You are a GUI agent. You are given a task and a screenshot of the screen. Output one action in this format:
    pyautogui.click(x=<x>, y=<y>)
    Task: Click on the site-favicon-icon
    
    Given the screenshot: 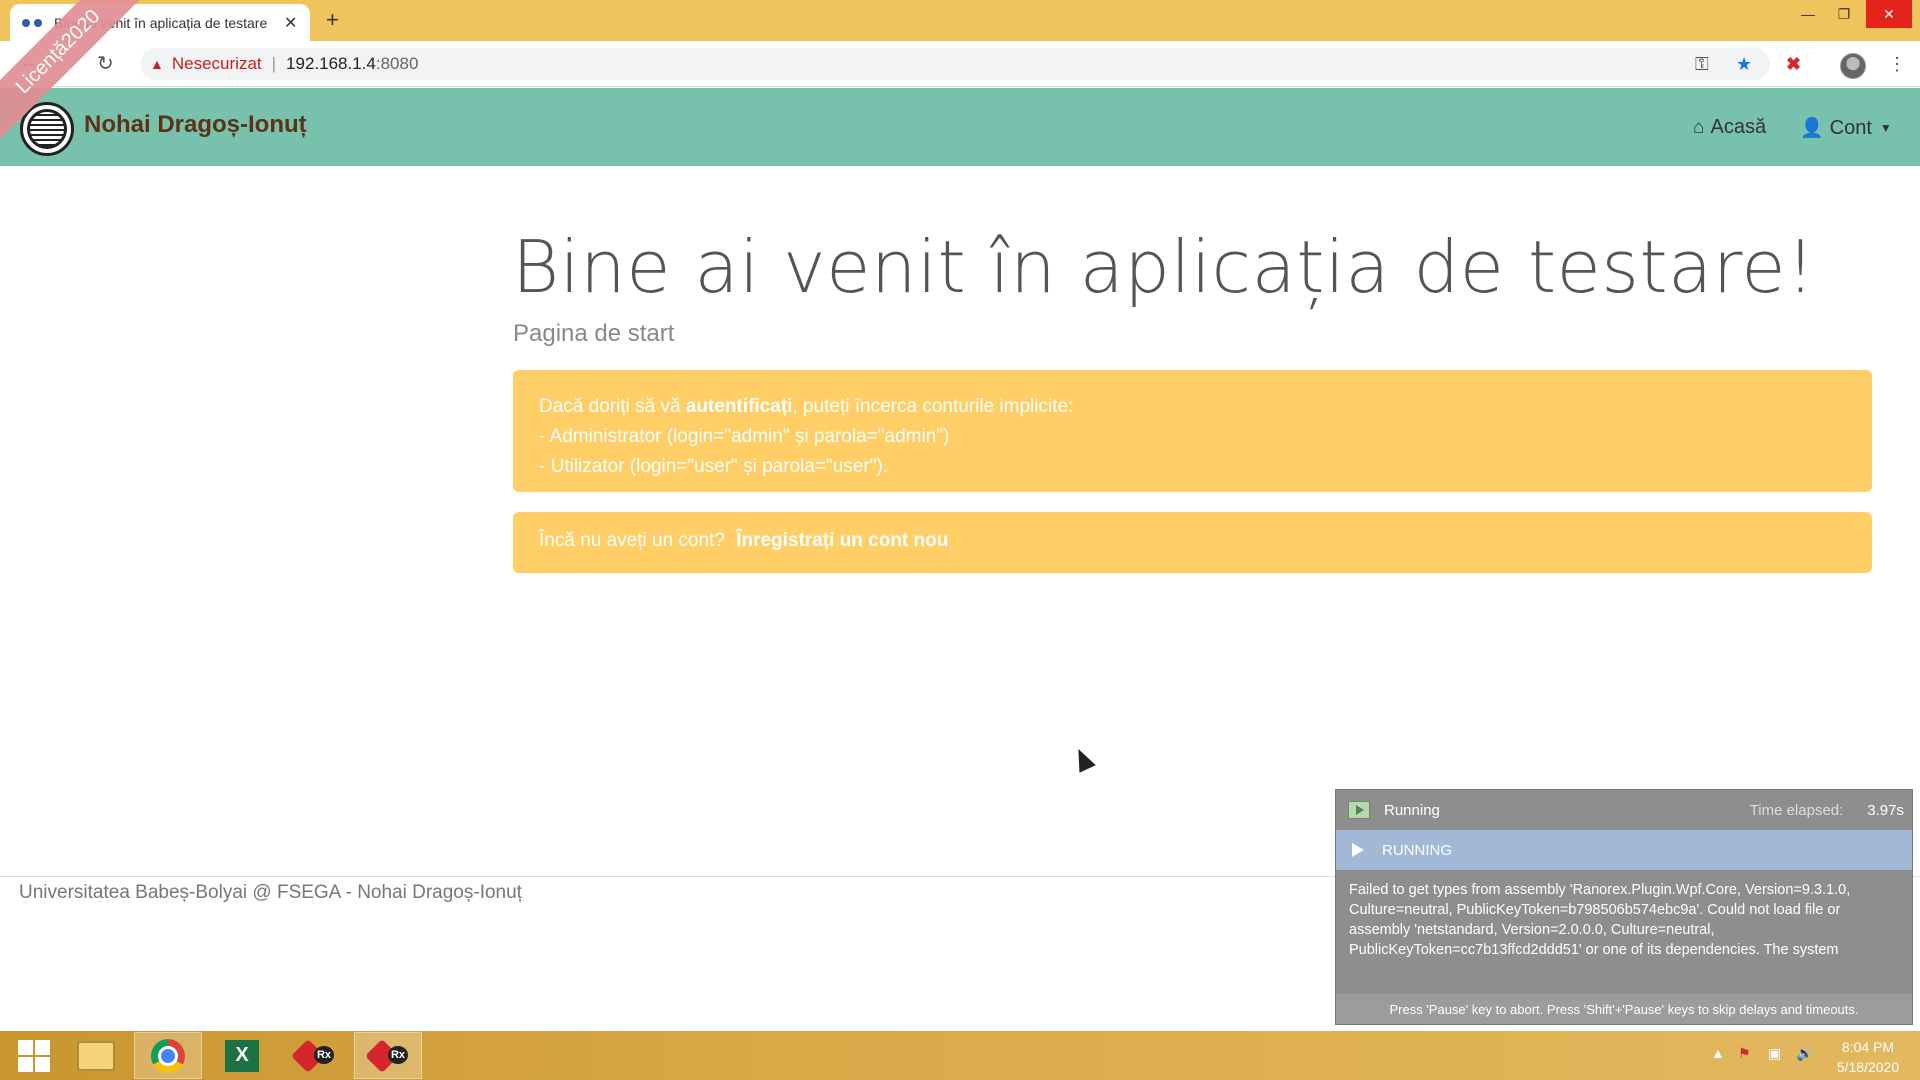 What is the action you would take?
    pyautogui.click(x=32, y=23)
    